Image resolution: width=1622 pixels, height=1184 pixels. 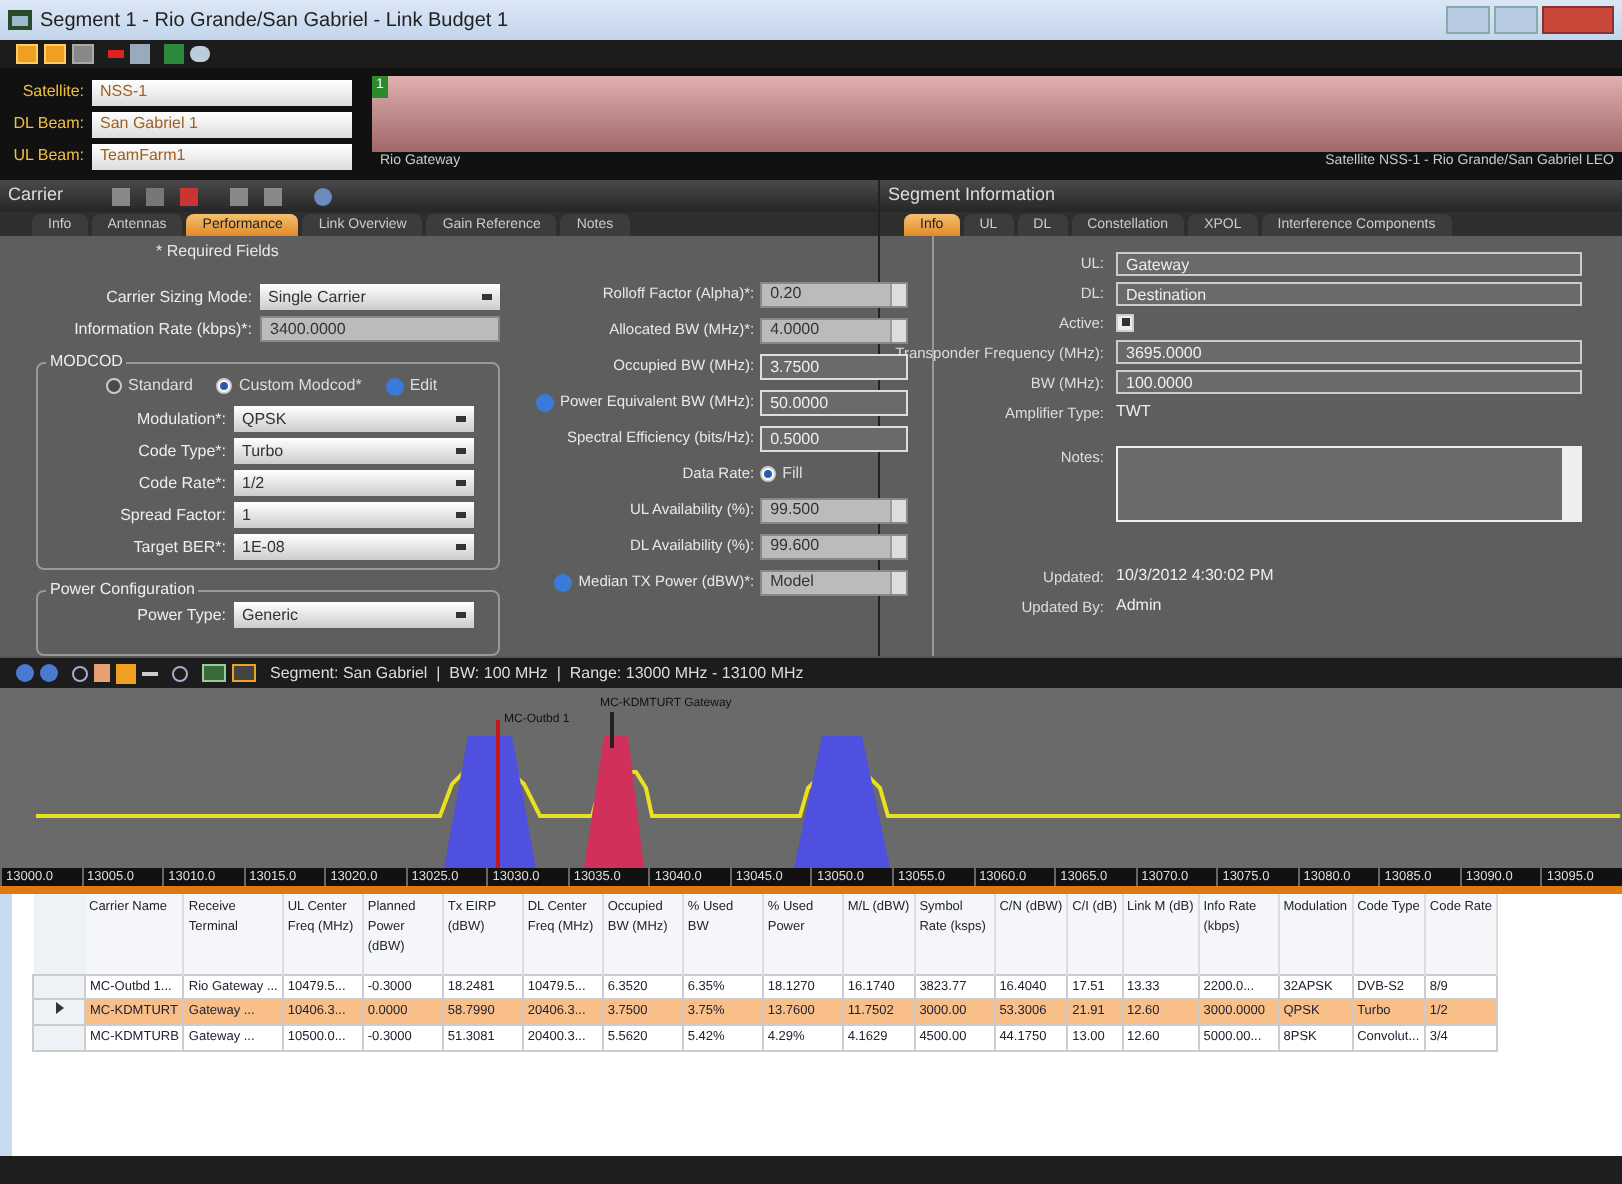 I want to click on input-field: 100.0000, so click(x=1349, y=382).